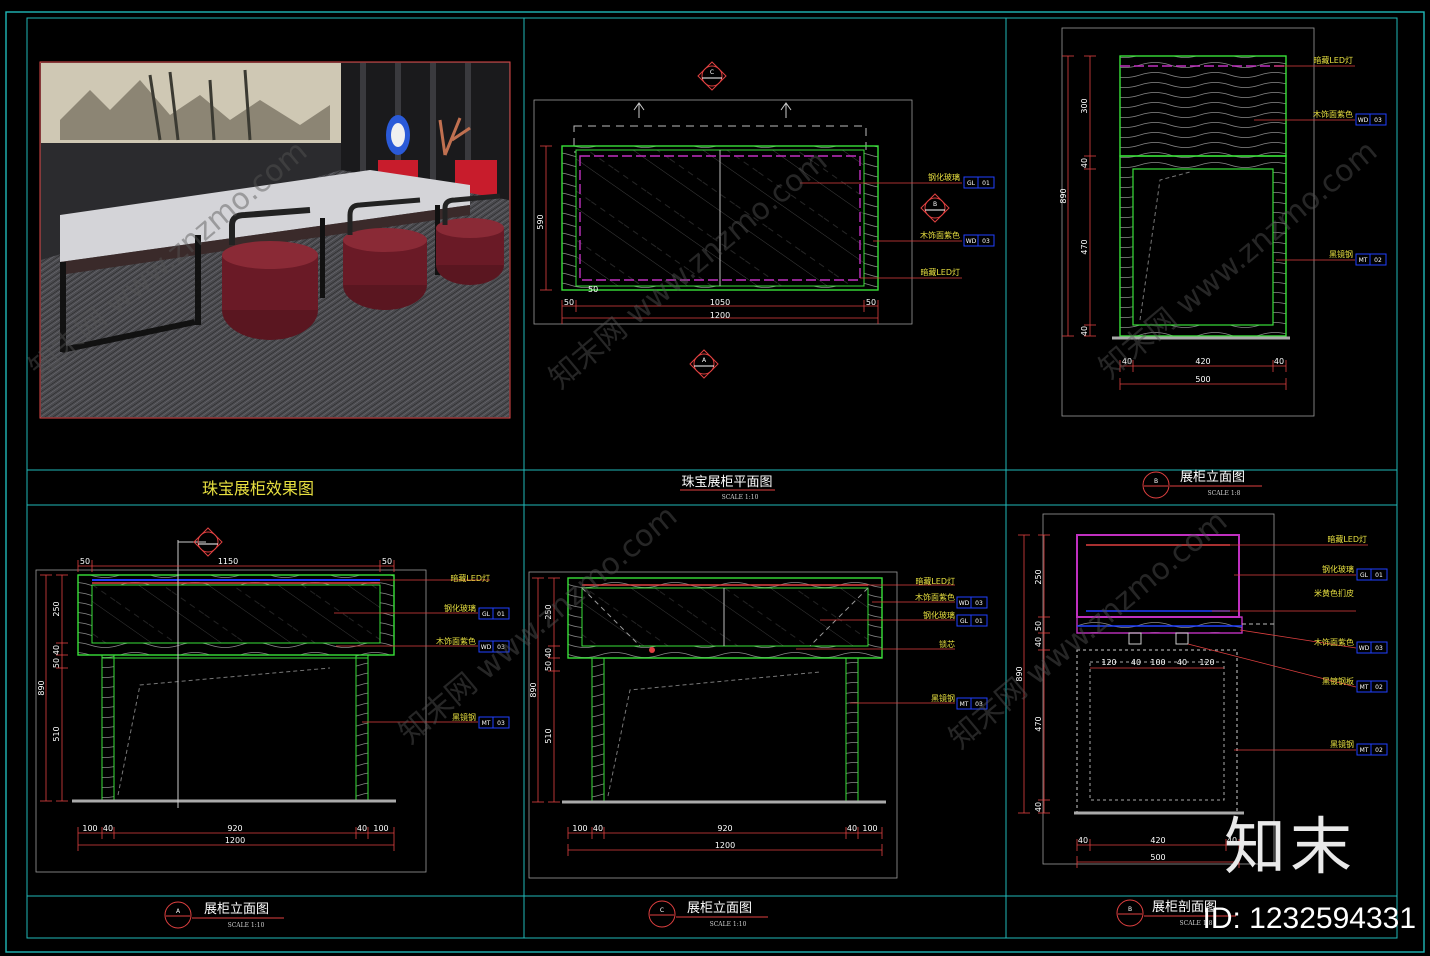 The image size is (1430, 956). I want to click on plan-tag-wd: WD 03, so click(979, 240).